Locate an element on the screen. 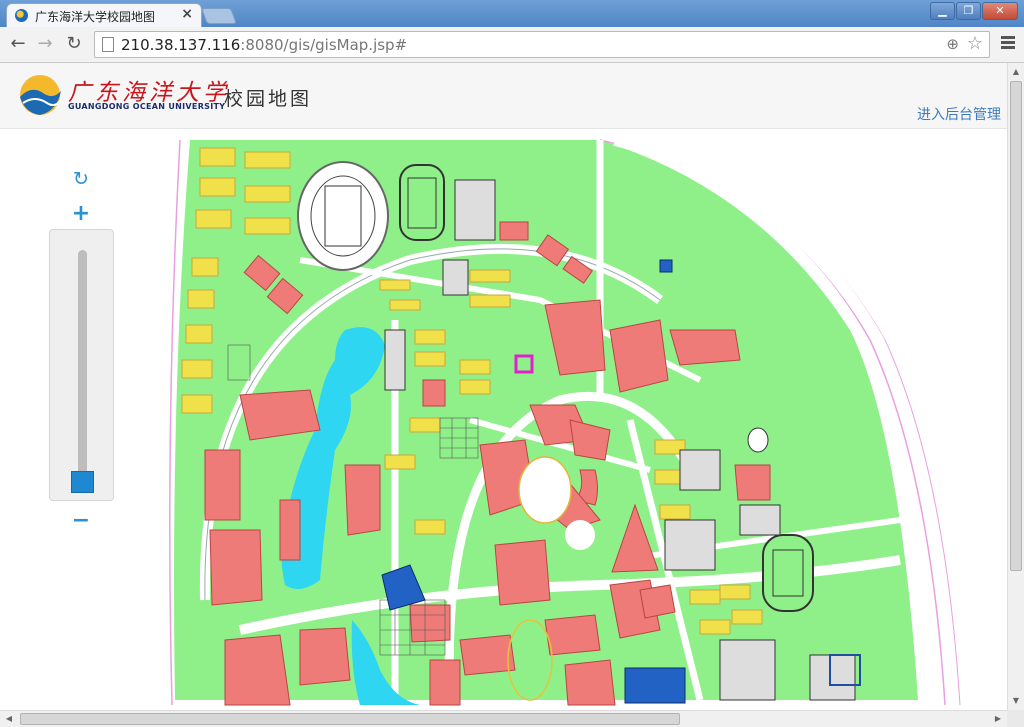  scrollbar-corner is located at coordinates (1015, 718).